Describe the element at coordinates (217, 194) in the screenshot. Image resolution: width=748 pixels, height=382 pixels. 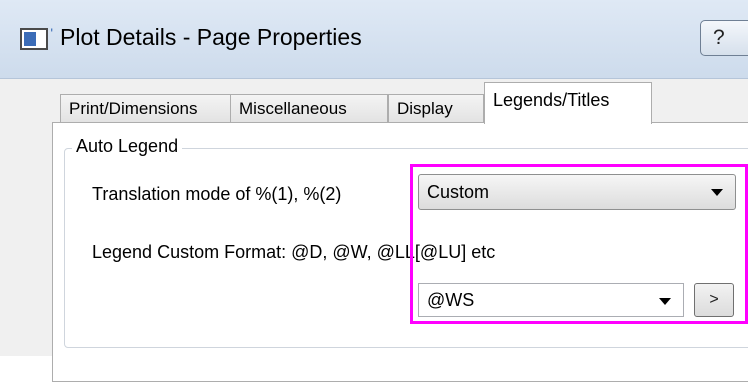
I see `translation-mode-label: Translation mode of %(1), %(2)` at that location.